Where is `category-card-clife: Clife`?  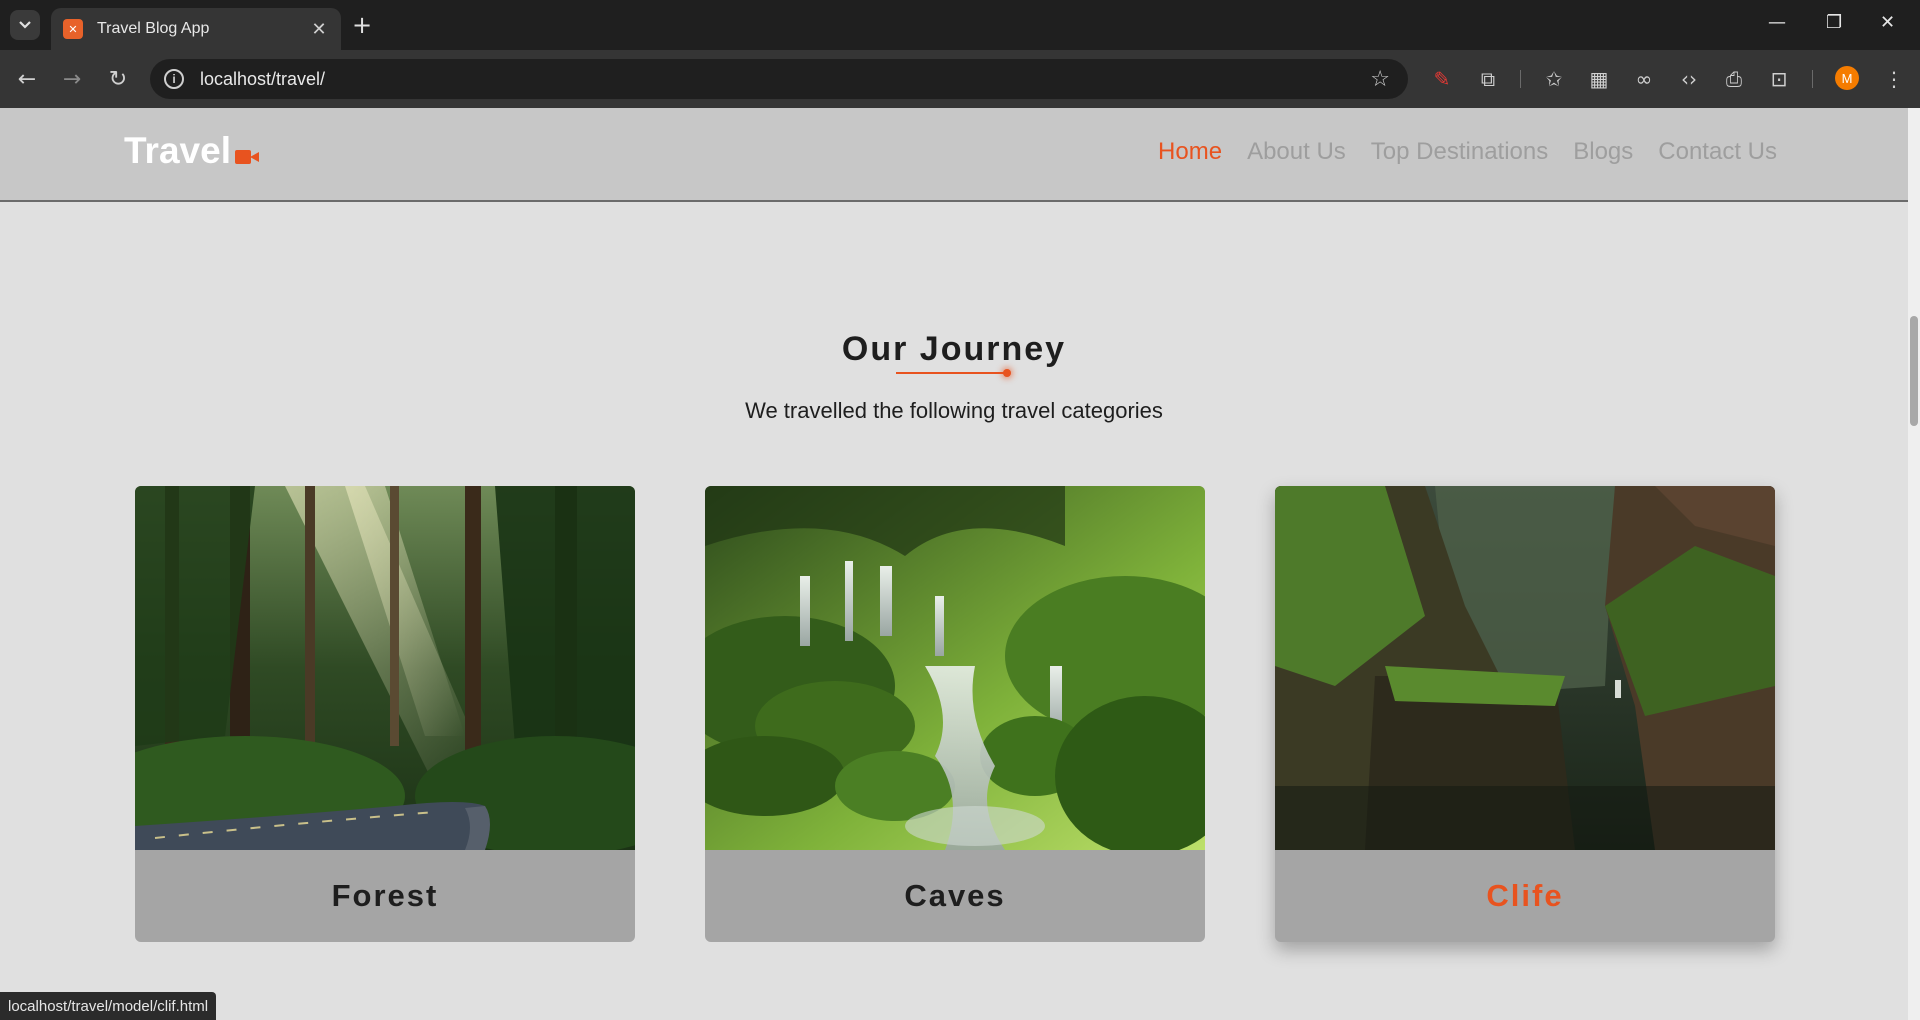
category-card-clife: Clife is located at coordinates (1525, 714).